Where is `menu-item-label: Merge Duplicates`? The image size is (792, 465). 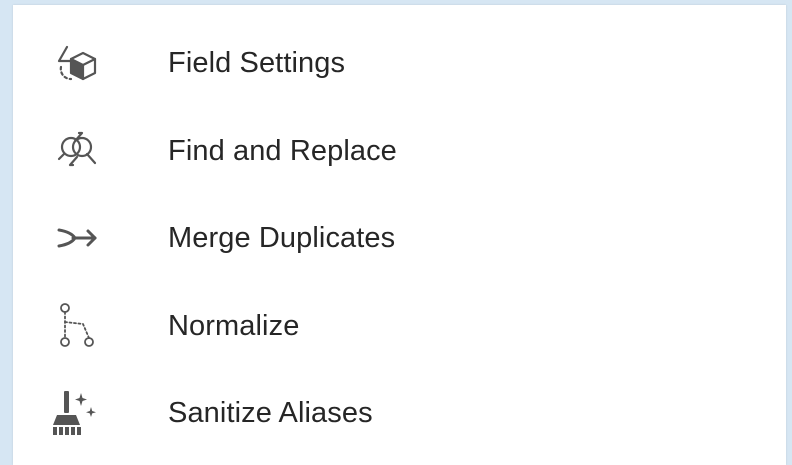
menu-item-label: Merge Duplicates is located at coordinates (282, 237).